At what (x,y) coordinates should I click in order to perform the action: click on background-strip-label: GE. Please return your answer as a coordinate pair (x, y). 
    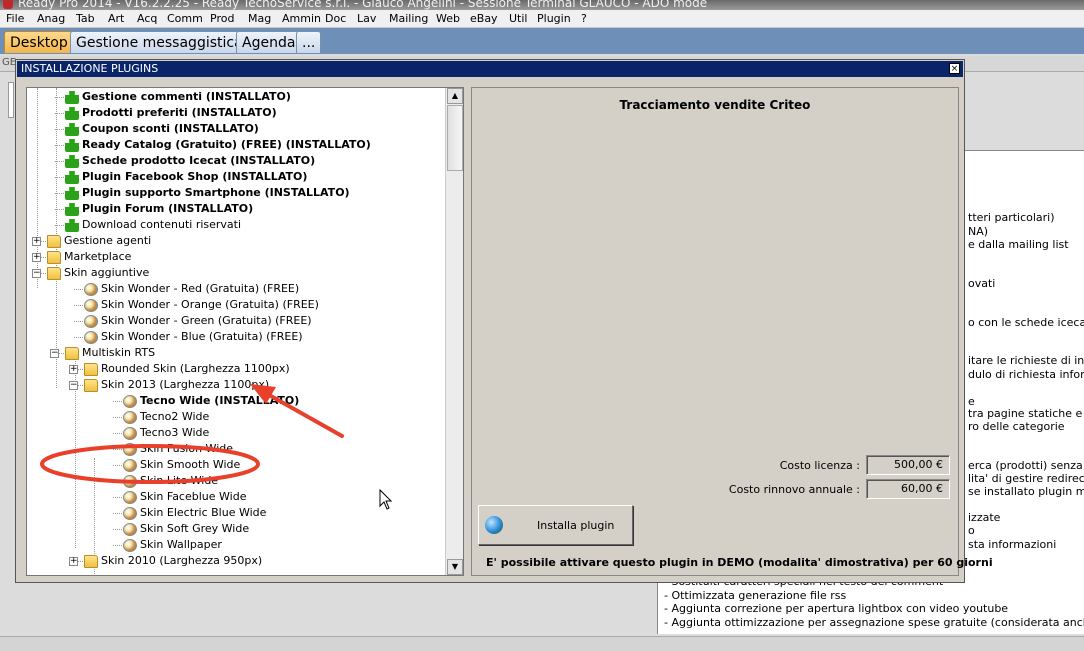
    Looking at the image, I should click on (9, 62).